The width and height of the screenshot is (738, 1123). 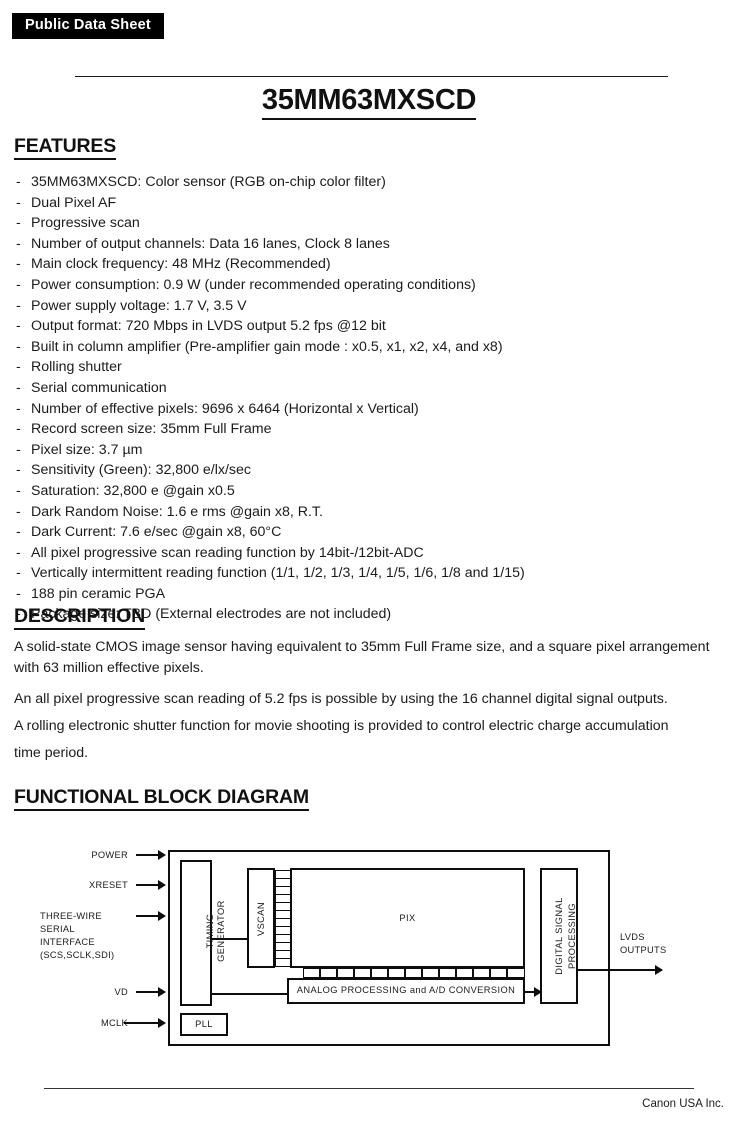 What do you see at coordinates (162, 916) in the screenshot?
I see `arrow-head-three-wire-serial` at bounding box center [162, 916].